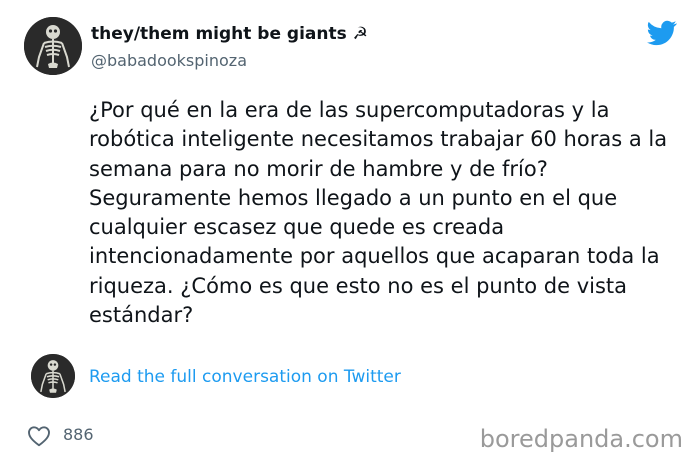 The width and height of the screenshot is (700, 461). I want to click on profile-avatar, so click(53, 46).